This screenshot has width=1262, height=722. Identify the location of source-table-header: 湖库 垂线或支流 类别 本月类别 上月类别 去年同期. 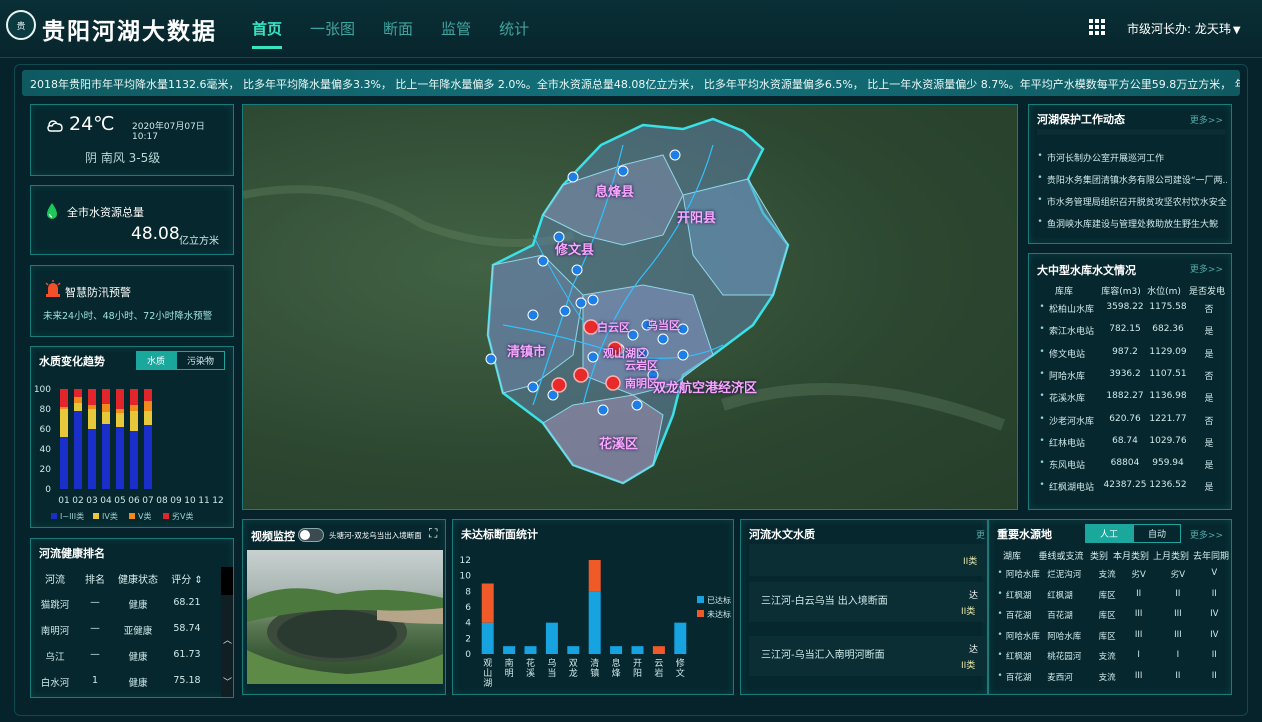
(1110, 555).